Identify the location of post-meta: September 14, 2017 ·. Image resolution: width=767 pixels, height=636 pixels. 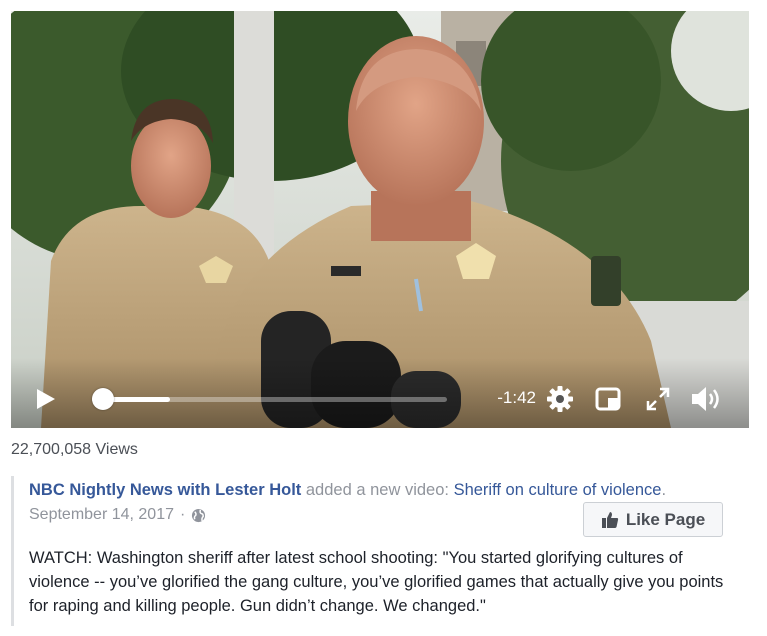
(117, 515).